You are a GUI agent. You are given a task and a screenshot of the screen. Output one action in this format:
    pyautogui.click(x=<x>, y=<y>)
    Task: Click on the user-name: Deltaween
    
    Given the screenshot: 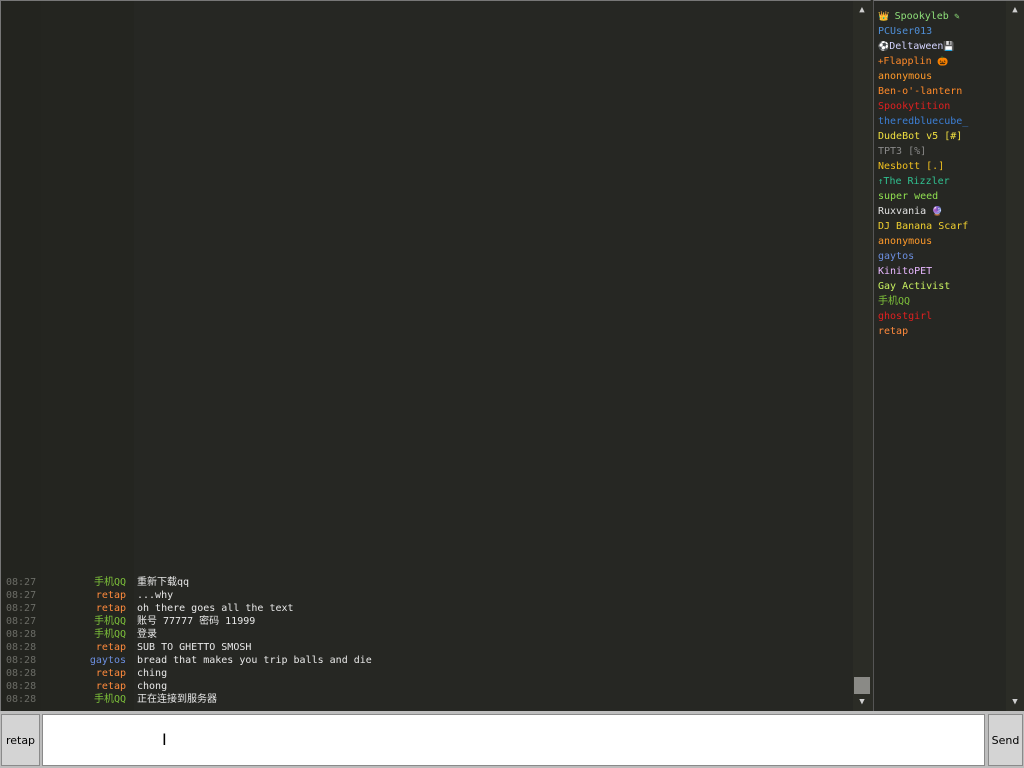 What is the action you would take?
    pyautogui.click(x=916, y=46)
    